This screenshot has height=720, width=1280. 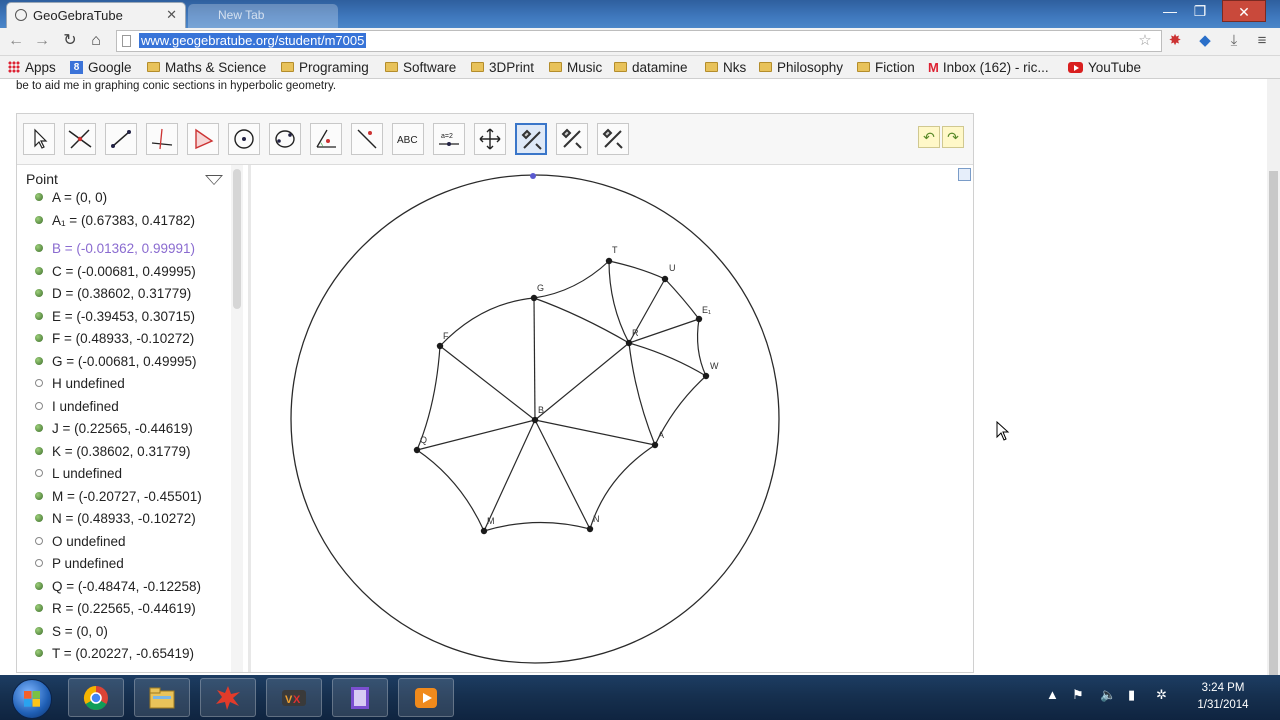 I want to click on taskbar-media-player: VX, so click(x=294, y=697).